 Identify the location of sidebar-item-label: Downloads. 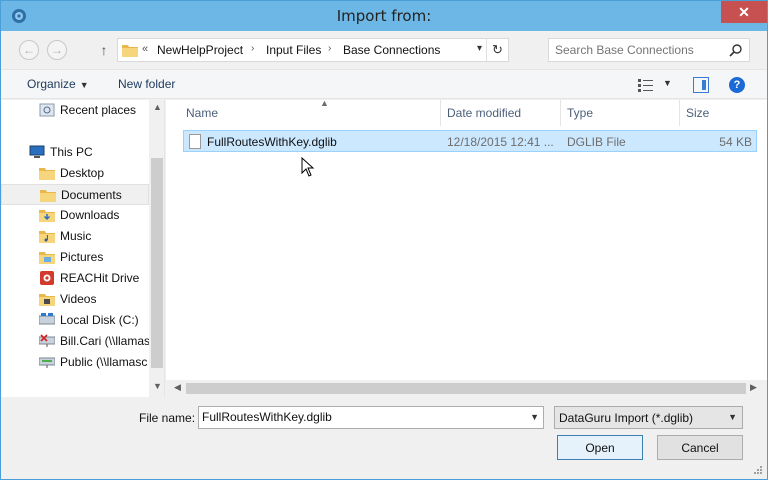
(90, 215).